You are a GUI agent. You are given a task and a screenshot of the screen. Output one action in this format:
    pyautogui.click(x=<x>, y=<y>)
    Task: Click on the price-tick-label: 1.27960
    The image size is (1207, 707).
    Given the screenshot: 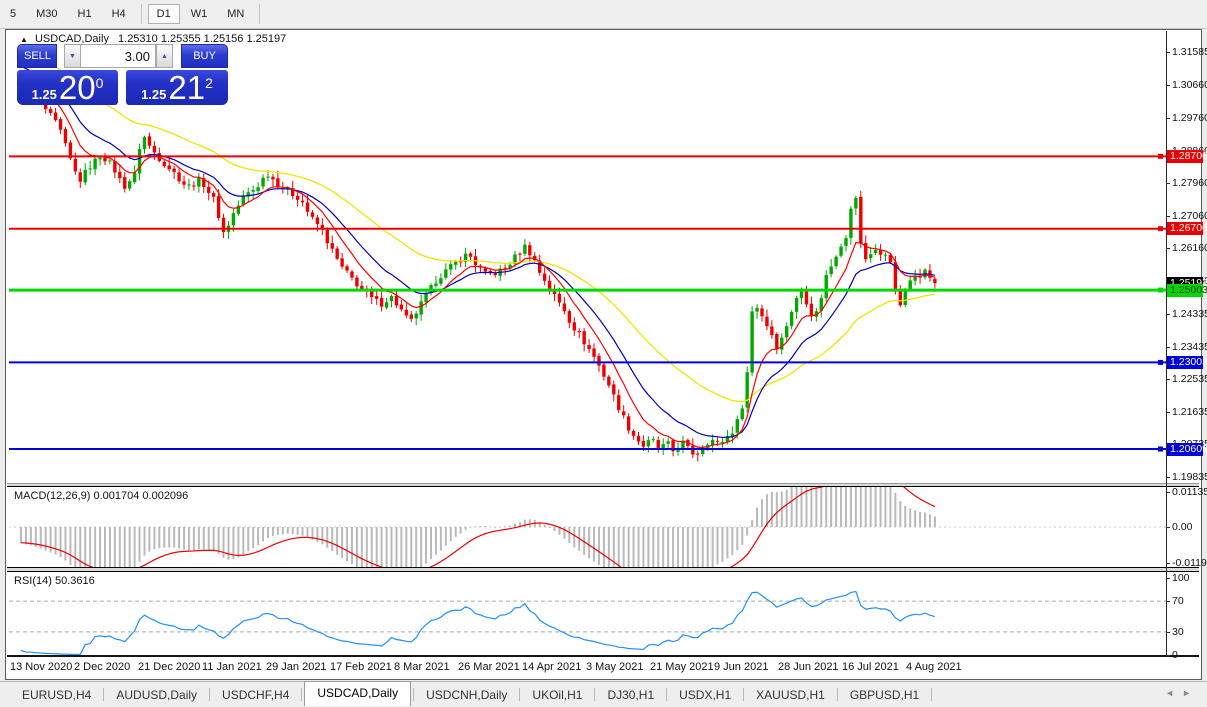 What is the action you would take?
    pyautogui.click(x=1189, y=183)
    